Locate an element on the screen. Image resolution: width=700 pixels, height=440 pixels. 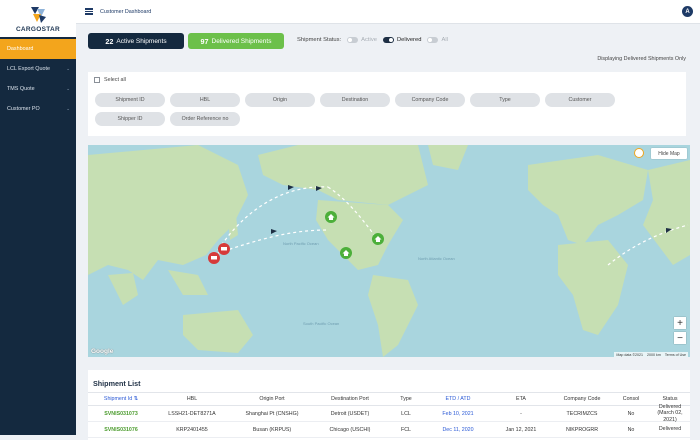
user-avatar-icon: A is located at coordinates (687, 11).